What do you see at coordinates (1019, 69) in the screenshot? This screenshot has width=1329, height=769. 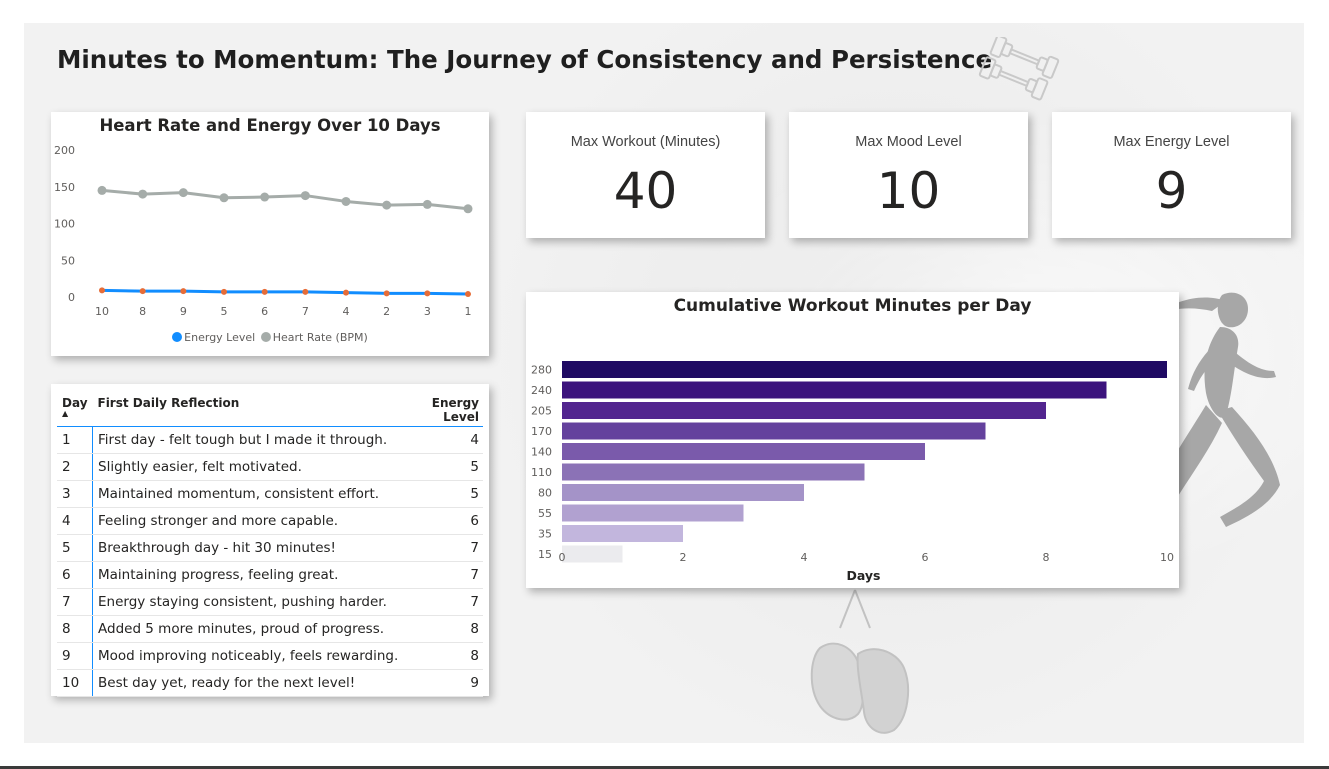 I see `dumbbell-icon` at bounding box center [1019, 69].